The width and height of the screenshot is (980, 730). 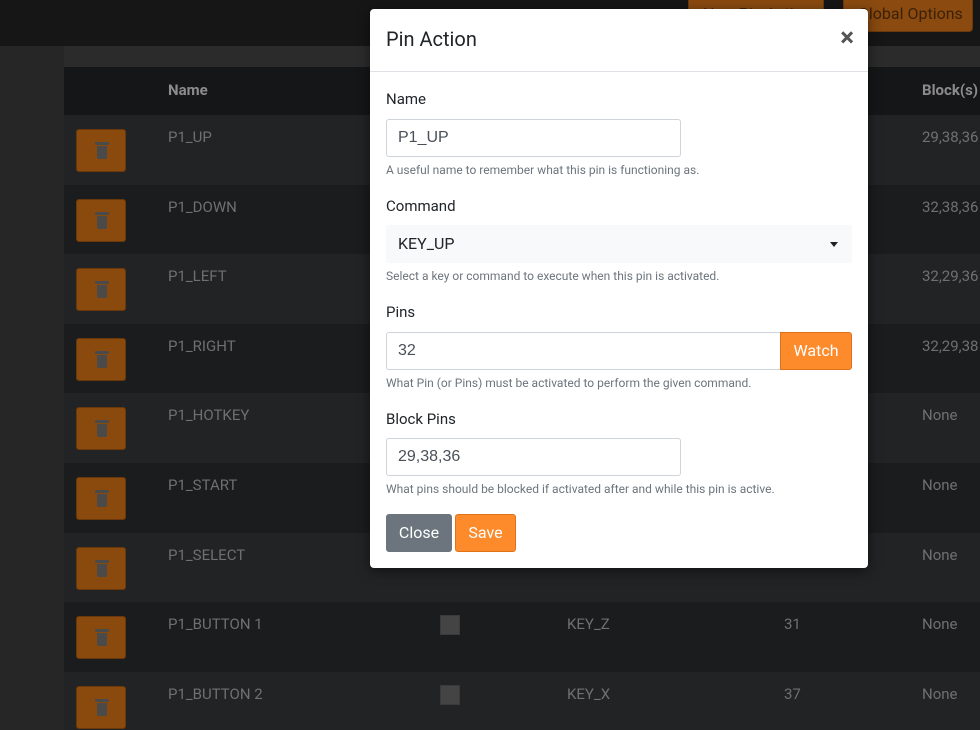 I want to click on row-name: P1_RIGHT, so click(x=202, y=345).